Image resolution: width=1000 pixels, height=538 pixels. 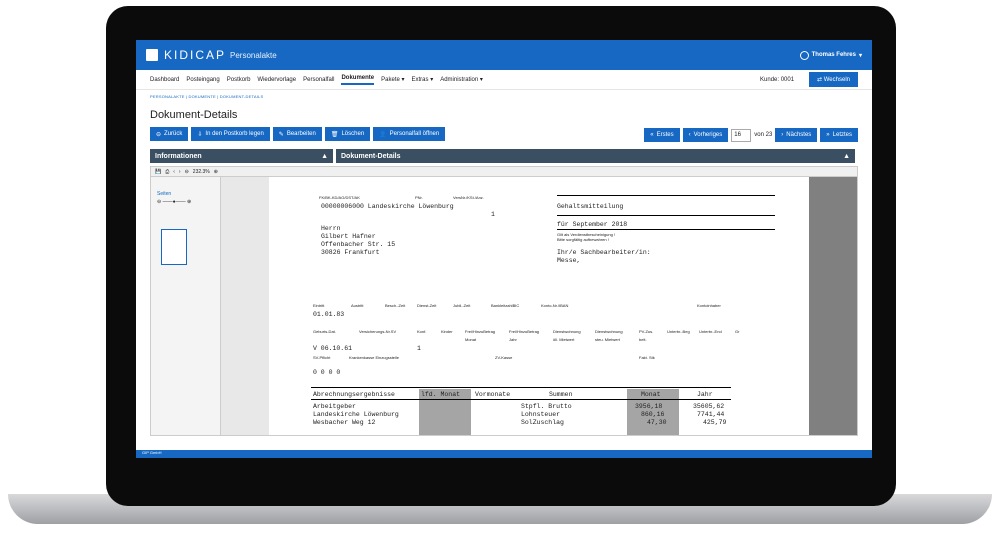 What do you see at coordinates (276, 80) in the screenshot?
I see `nav-wiedervorlage: Wiedervorlage` at bounding box center [276, 80].